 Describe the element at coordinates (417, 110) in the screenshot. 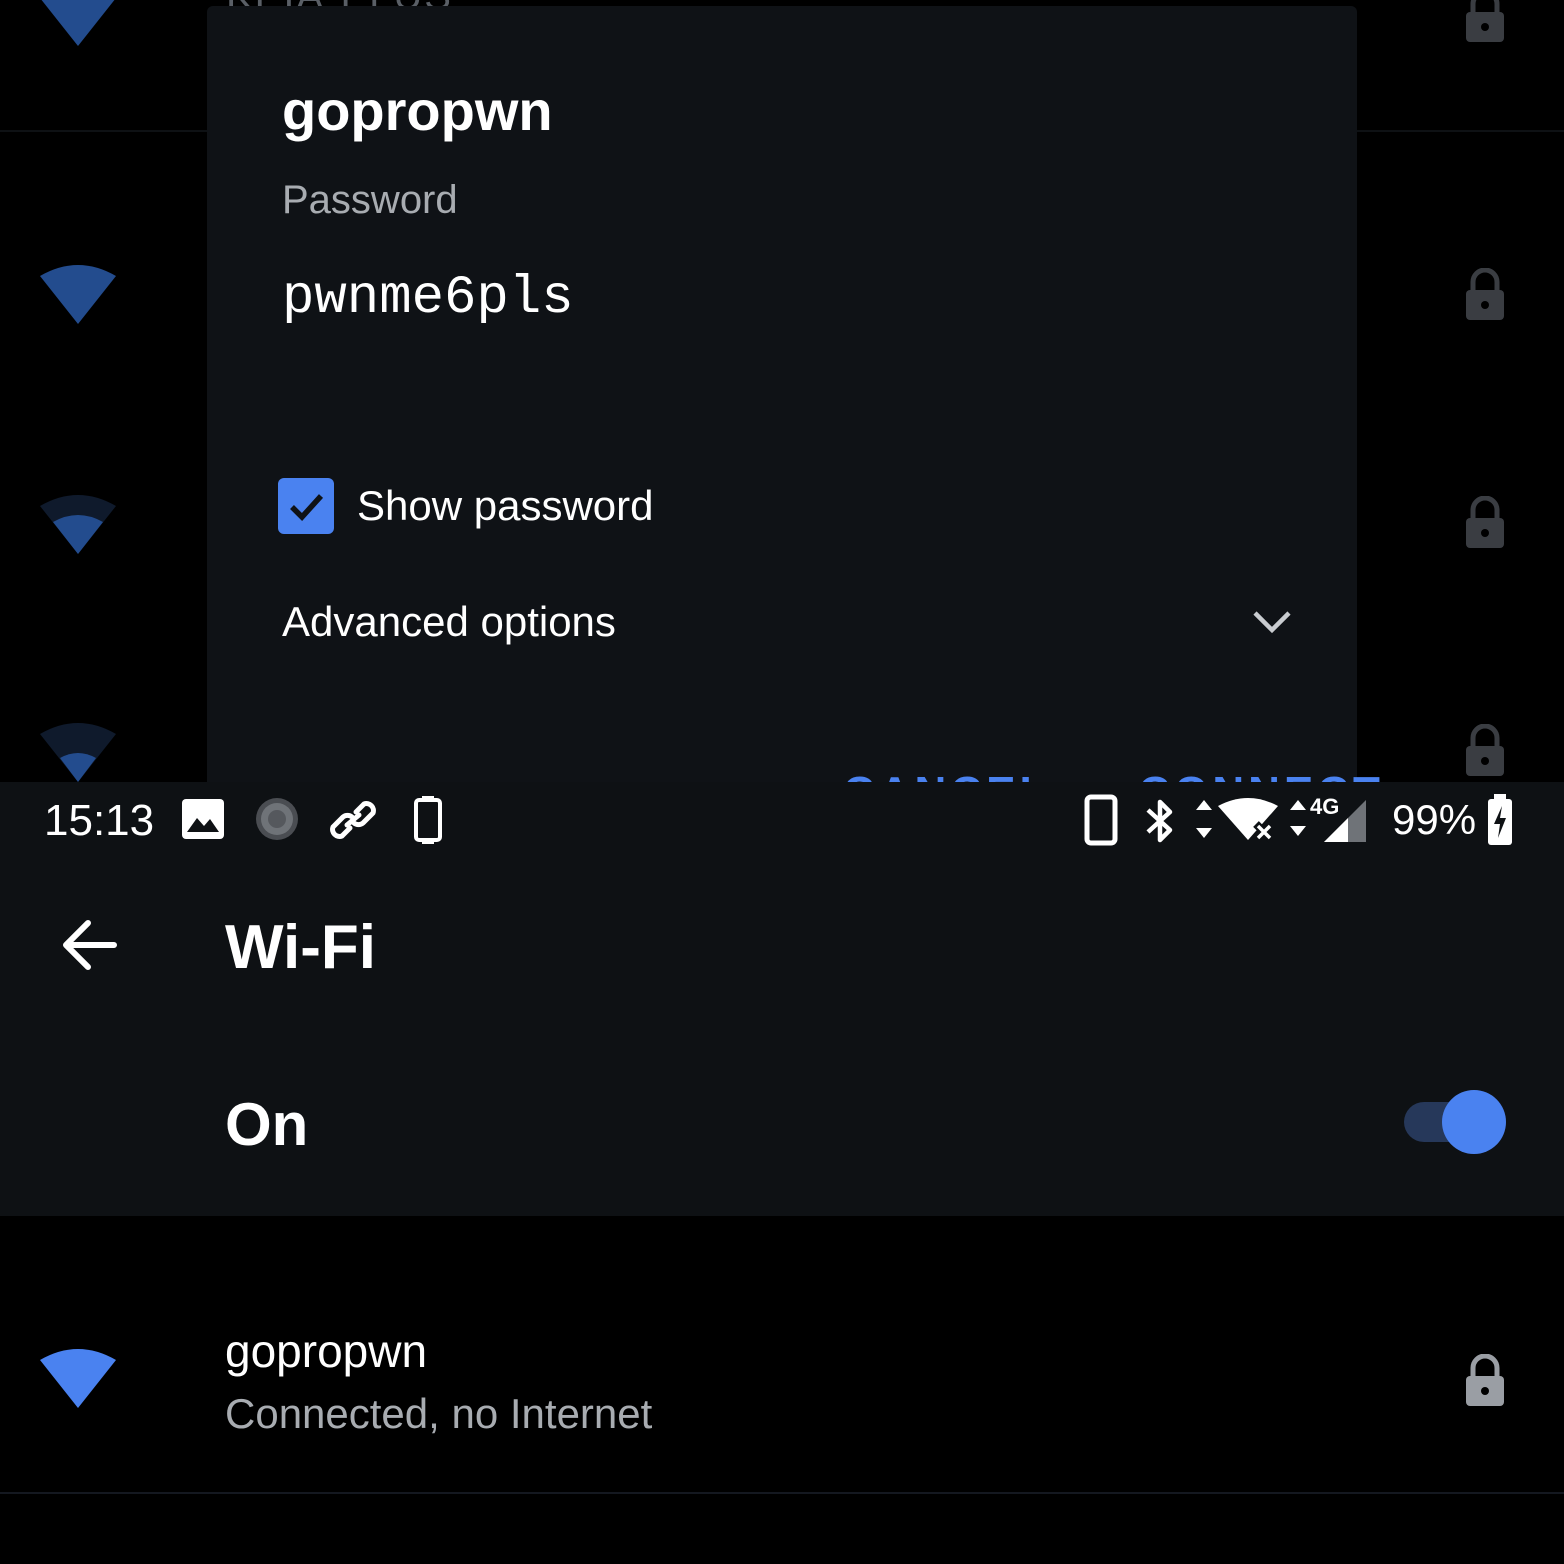

I see `dialog-title: gopropwn` at that location.